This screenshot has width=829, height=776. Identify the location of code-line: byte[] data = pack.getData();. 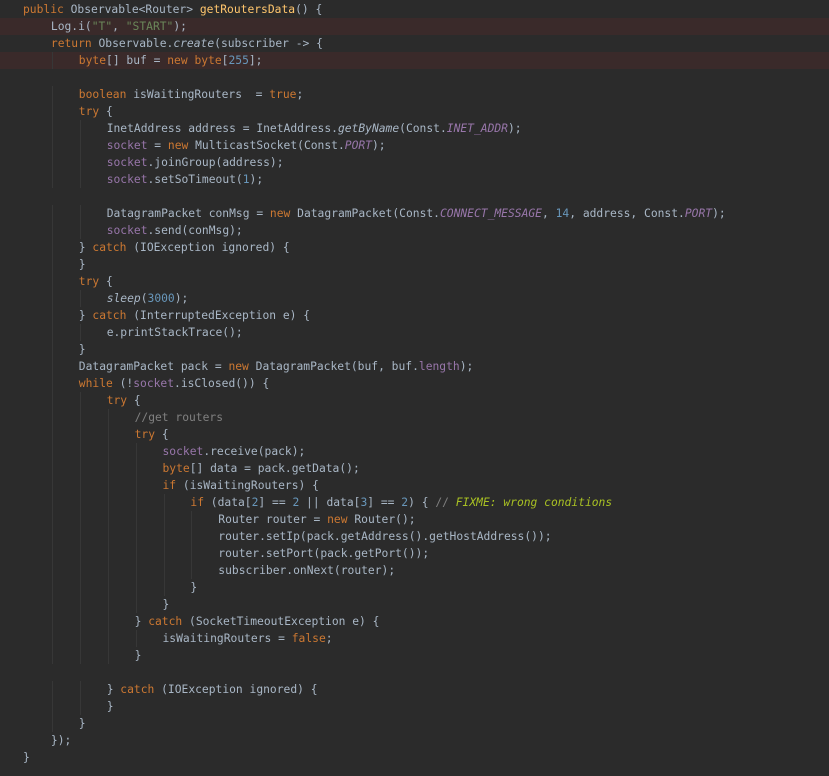
(414, 468).